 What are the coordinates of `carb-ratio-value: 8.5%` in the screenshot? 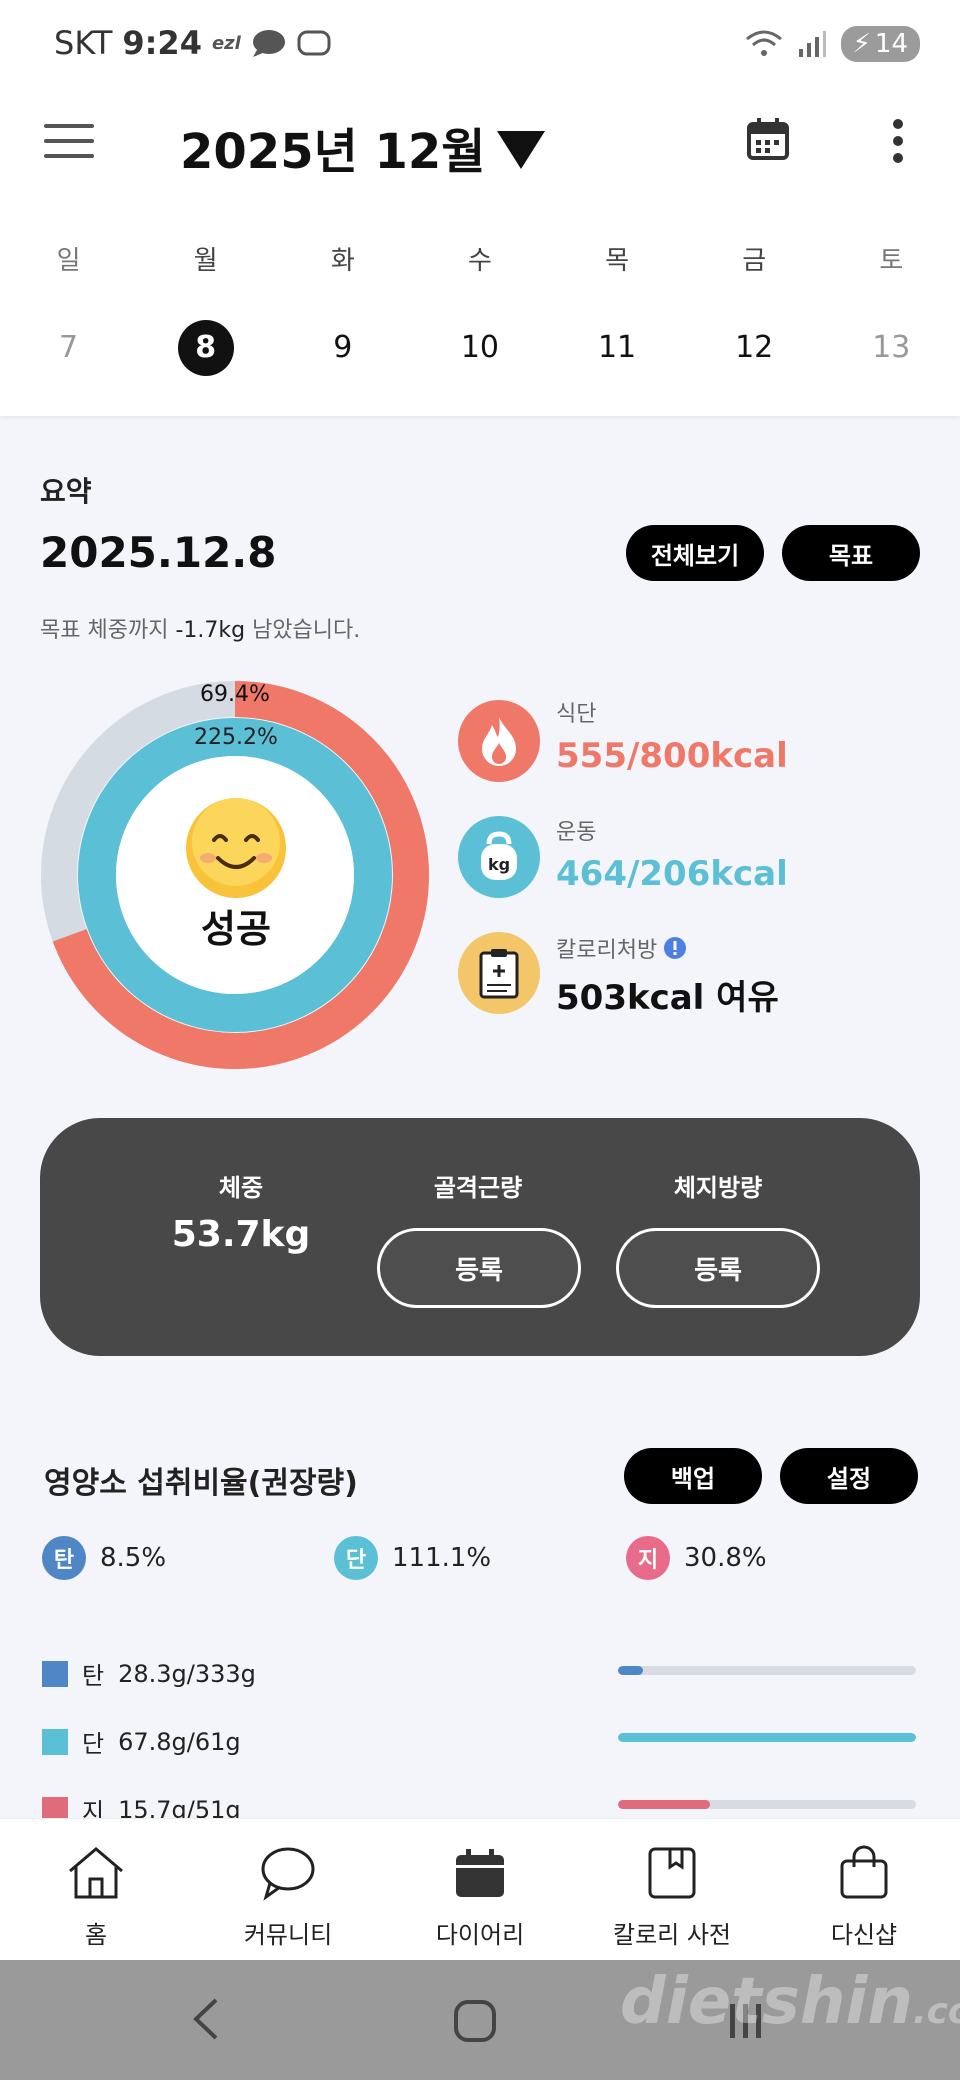 It's located at (133, 1558).